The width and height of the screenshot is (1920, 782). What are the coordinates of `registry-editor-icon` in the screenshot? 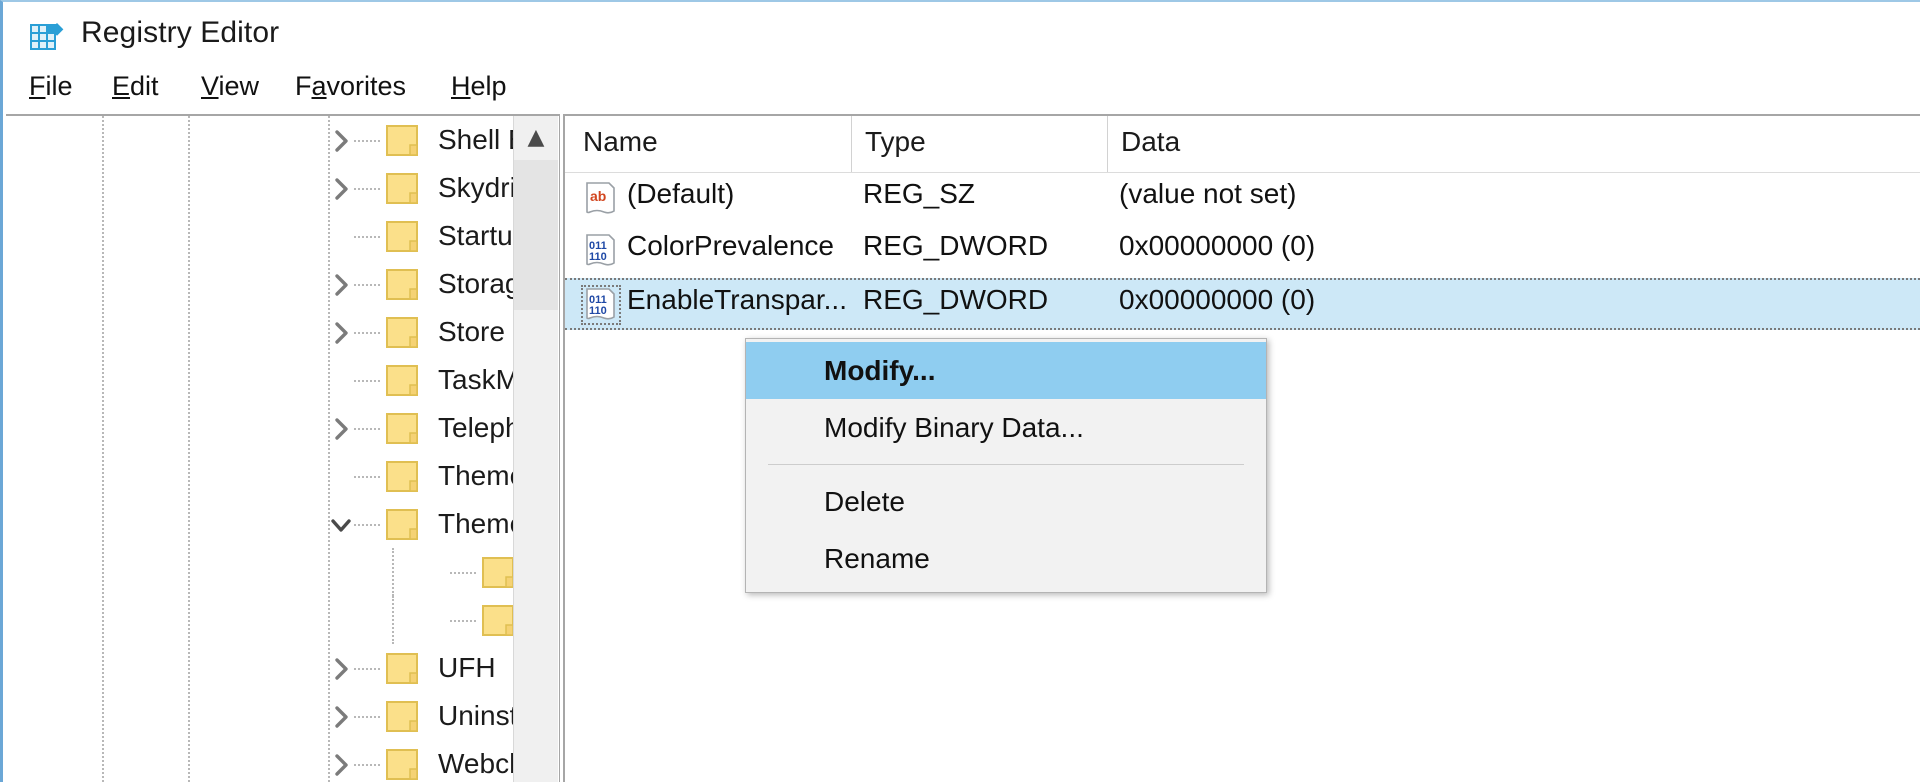 It's located at (47, 35).